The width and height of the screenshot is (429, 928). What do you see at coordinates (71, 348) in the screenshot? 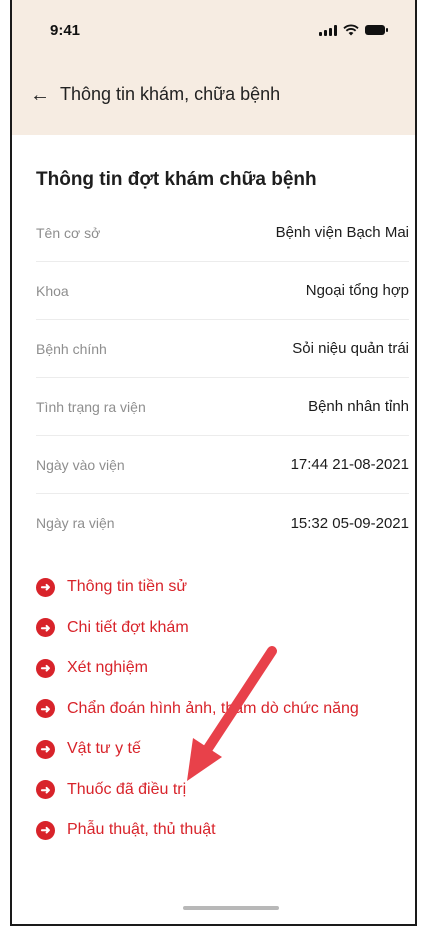
I see `row-label: Bệnh chính` at bounding box center [71, 348].